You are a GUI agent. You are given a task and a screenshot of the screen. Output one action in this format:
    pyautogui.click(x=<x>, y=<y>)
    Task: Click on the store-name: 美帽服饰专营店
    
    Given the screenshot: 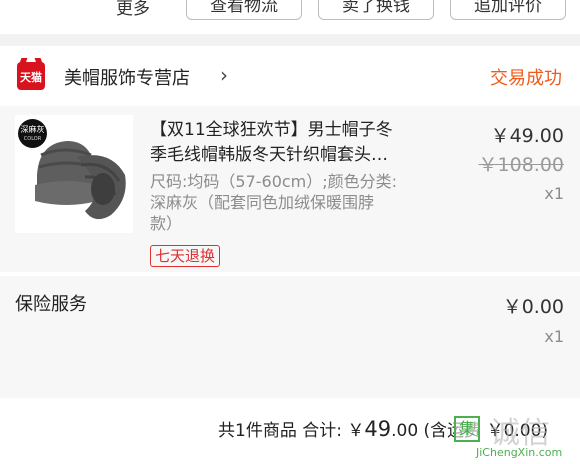 What is the action you would take?
    pyautogui.click(x=127, y=77)
    